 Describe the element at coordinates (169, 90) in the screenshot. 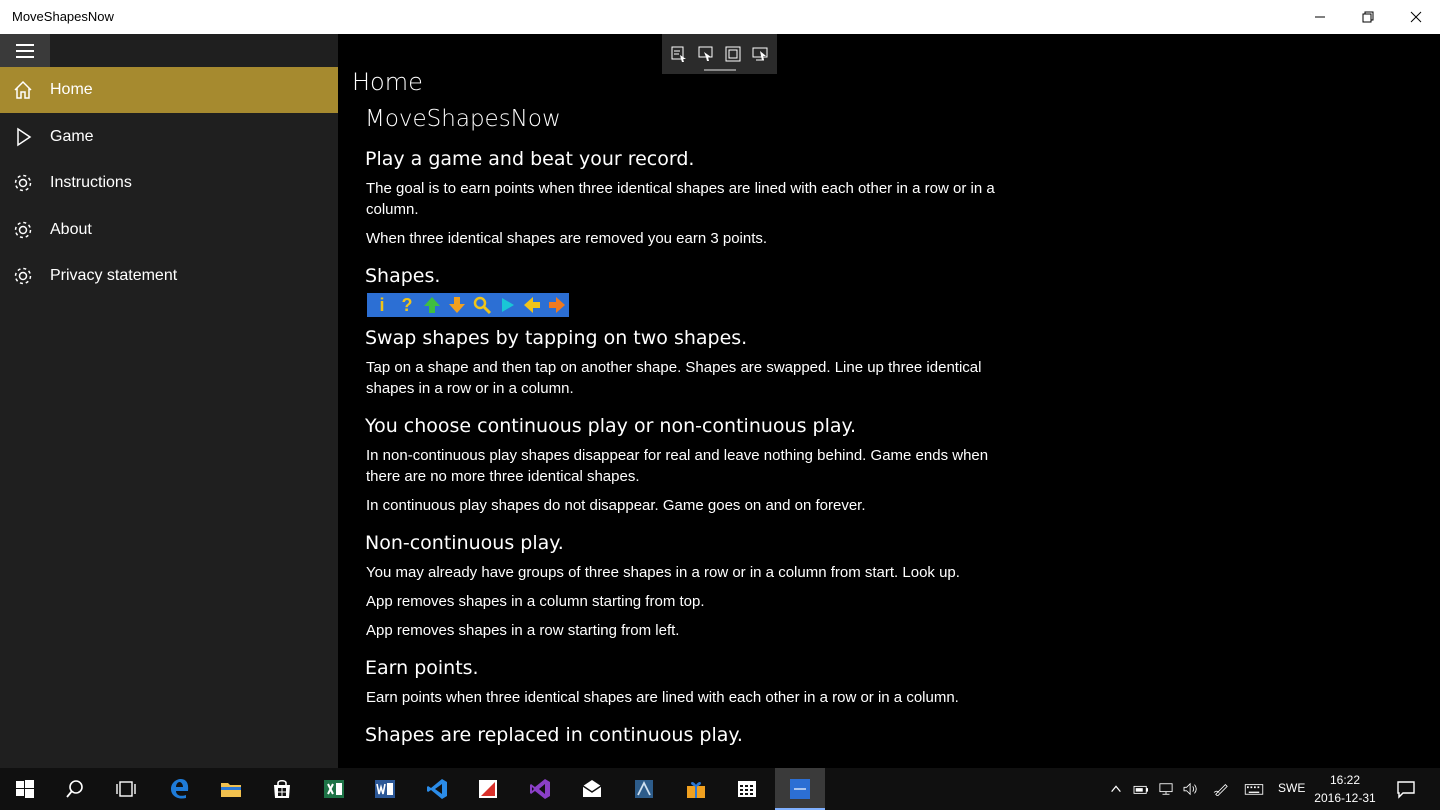

I see `nav-item-home: Home` at that location.